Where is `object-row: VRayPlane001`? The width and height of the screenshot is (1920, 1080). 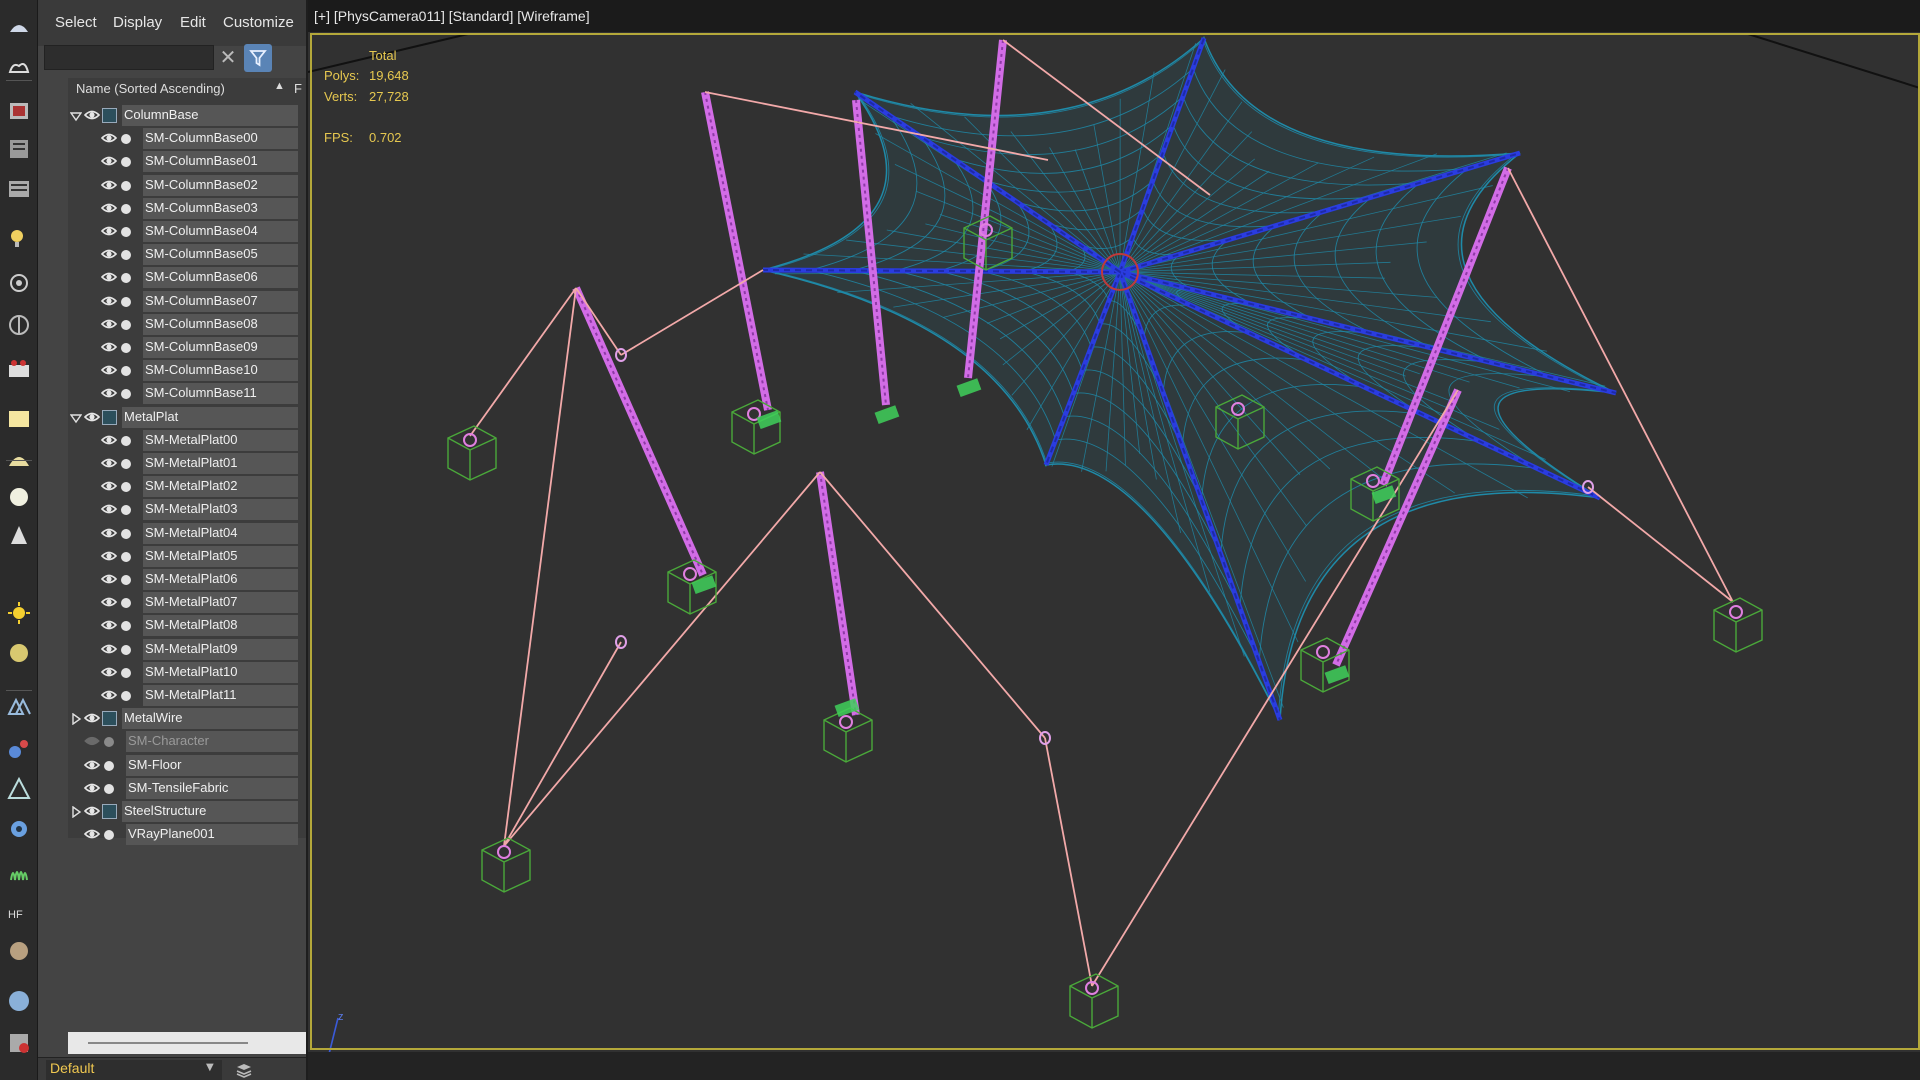 object-row: VRayPlane001 is located at coordinates (183, 834).